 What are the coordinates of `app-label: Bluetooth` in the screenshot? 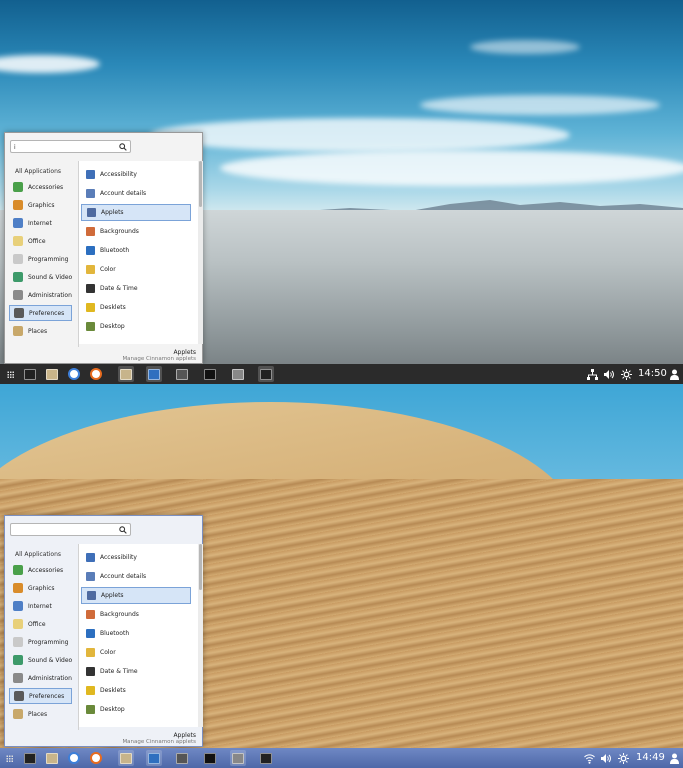 It's located at (115, 250).